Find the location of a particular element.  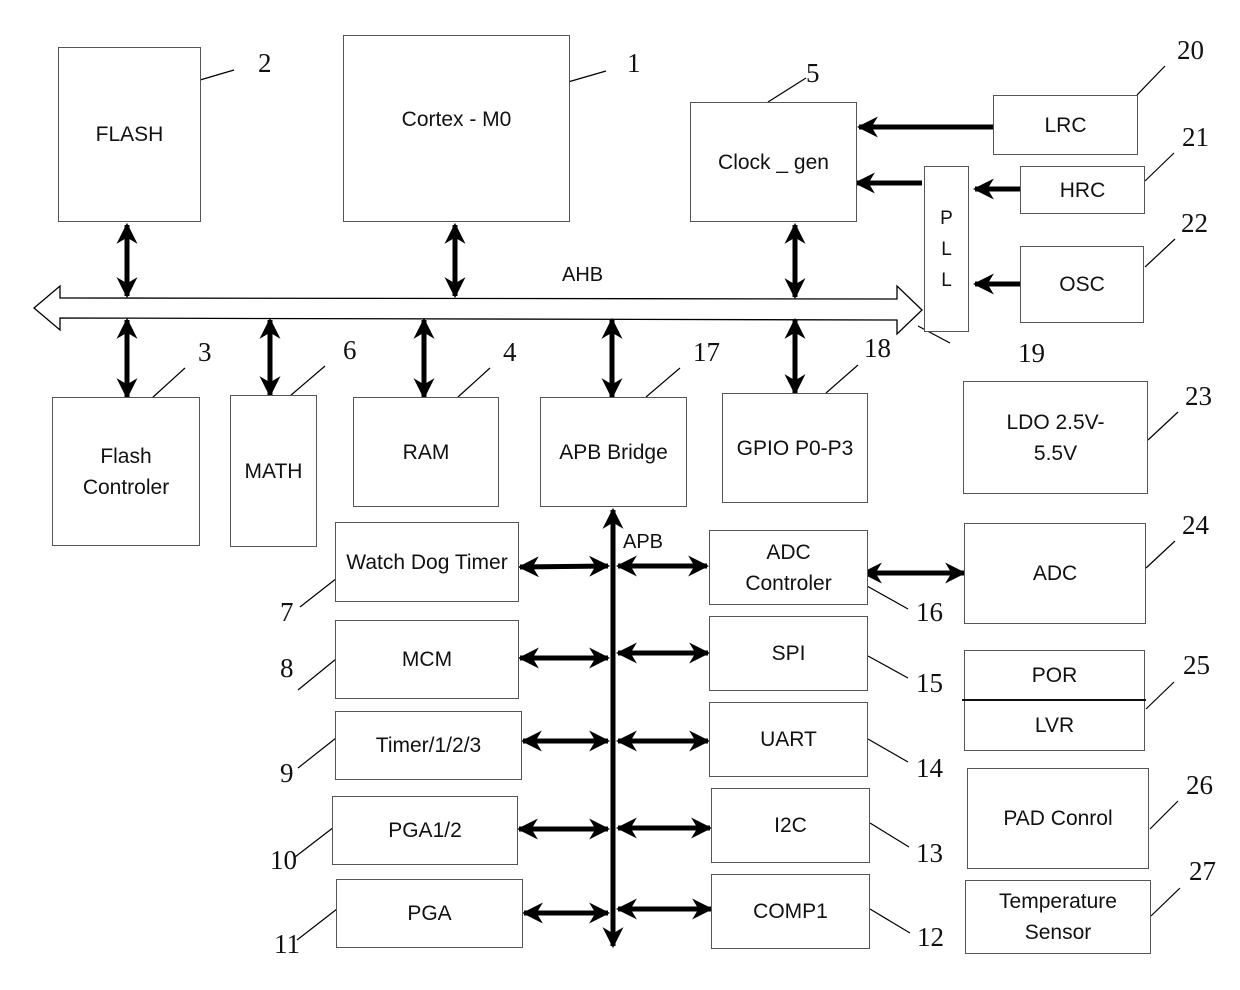

cortex-m0-block: Cortex - M0 is located at coordinates (456, 128).